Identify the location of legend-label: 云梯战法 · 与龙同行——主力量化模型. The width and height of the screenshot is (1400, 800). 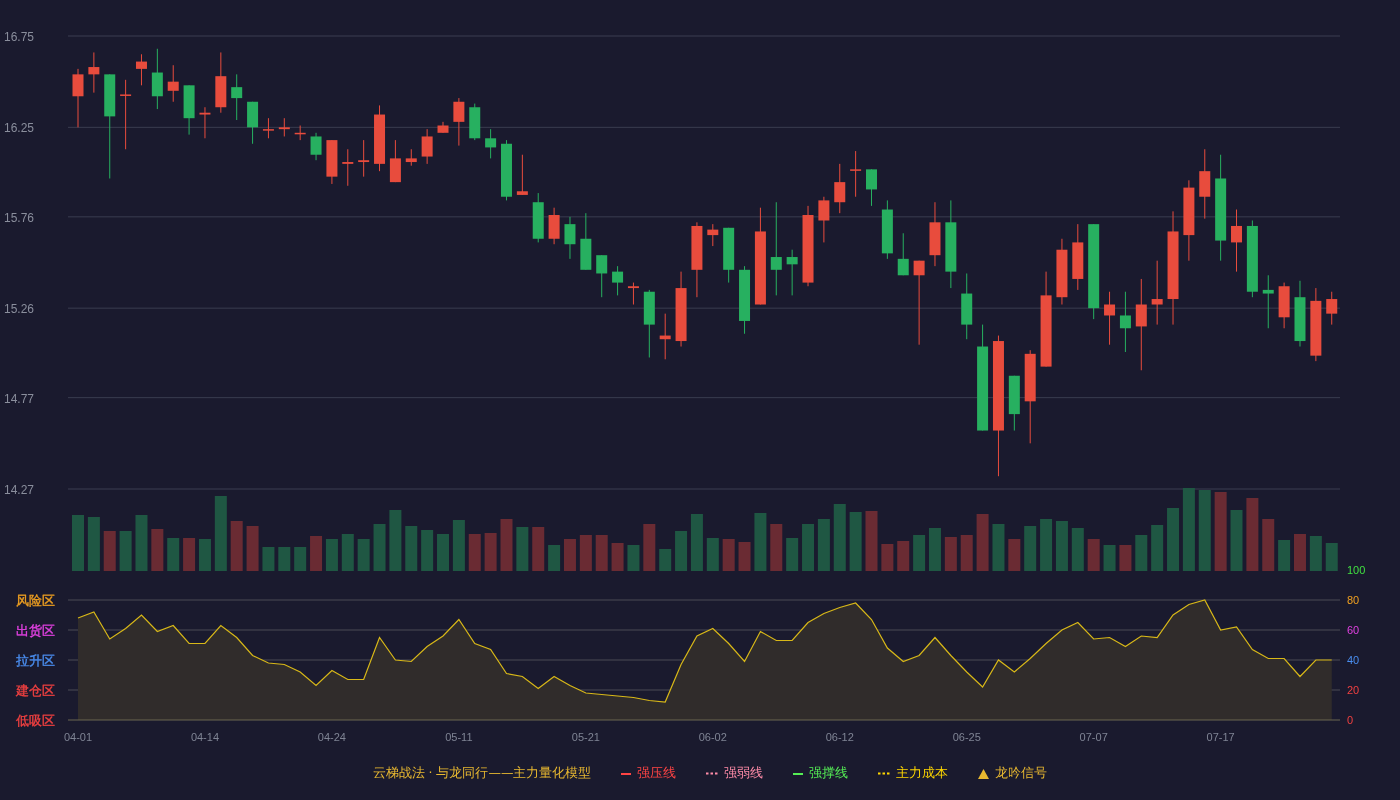
(482, 773).